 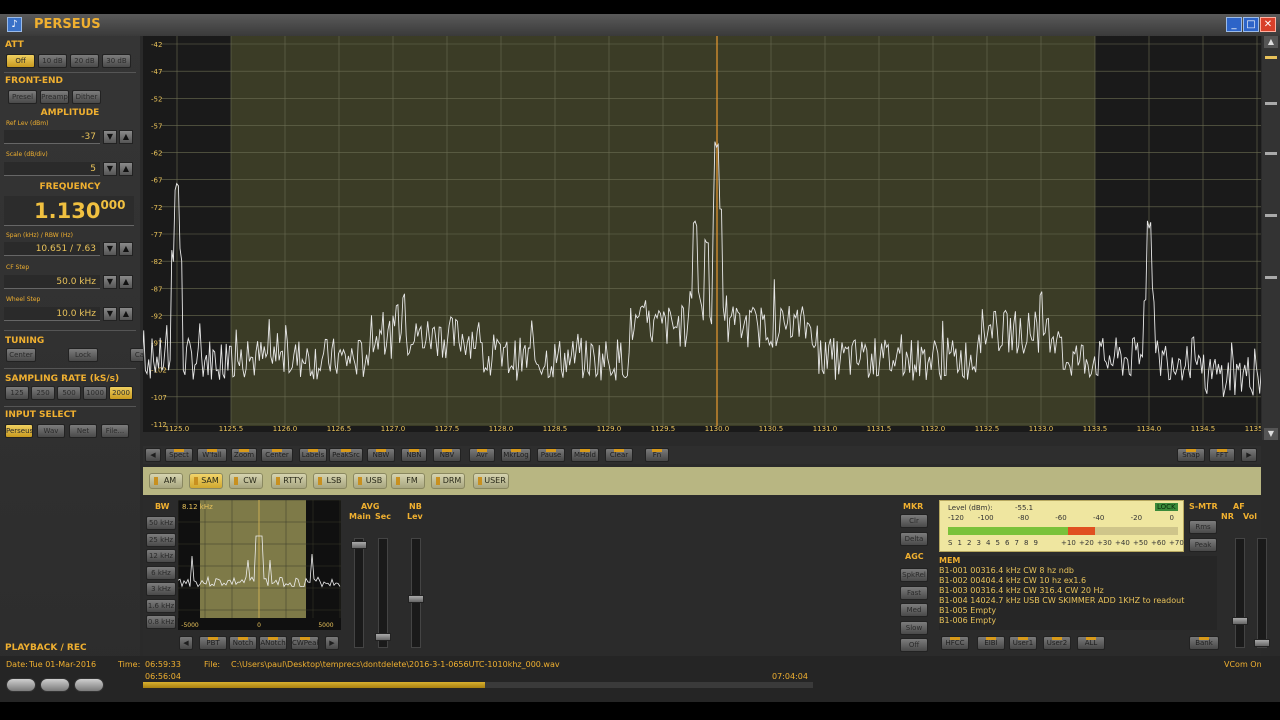 What do you see at coordinates (313, 455) in the screenshot?
I see `toolbar-labels-button: Labels` at bounding box center [313, 455].